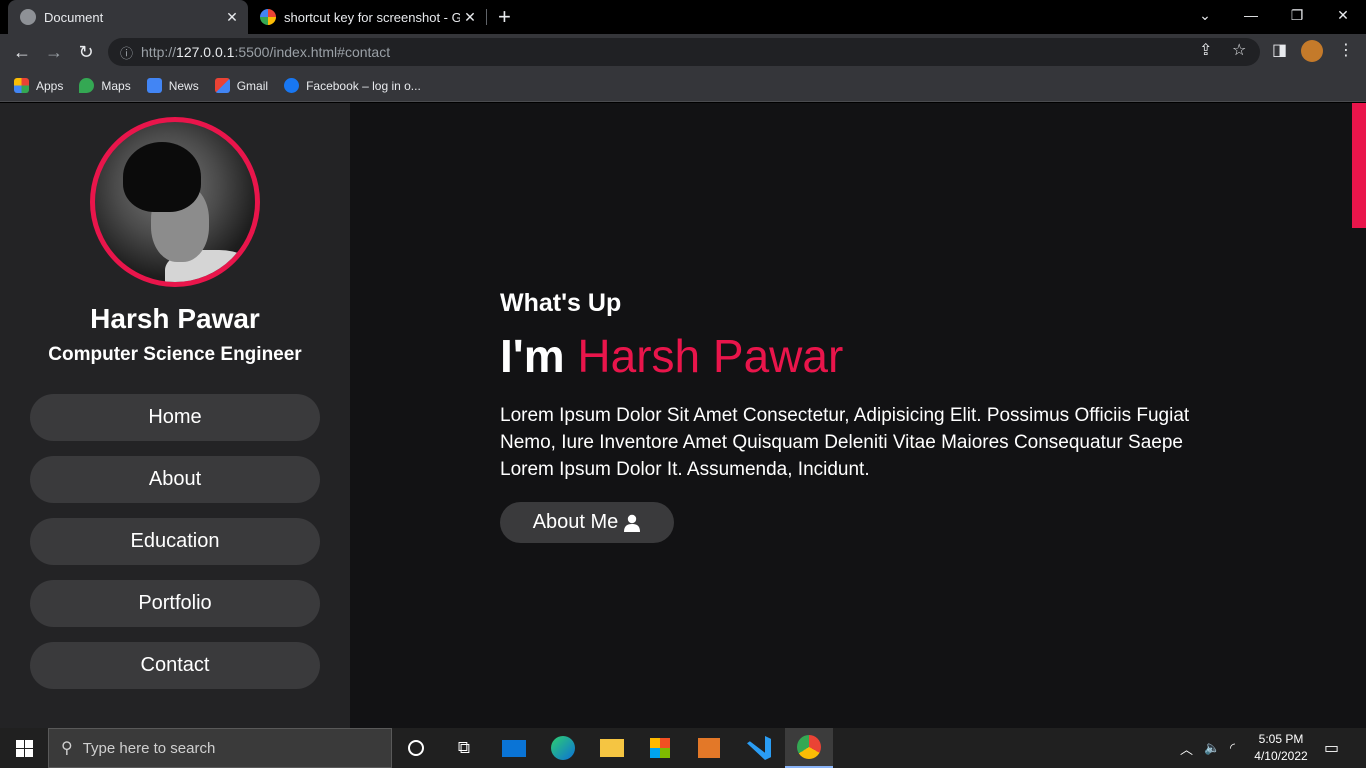 This screenshot has width=1366, height=768. Describe the element at coordinates (575, 522) in the screenshot. I see `about-me-label: About Me` at that location.